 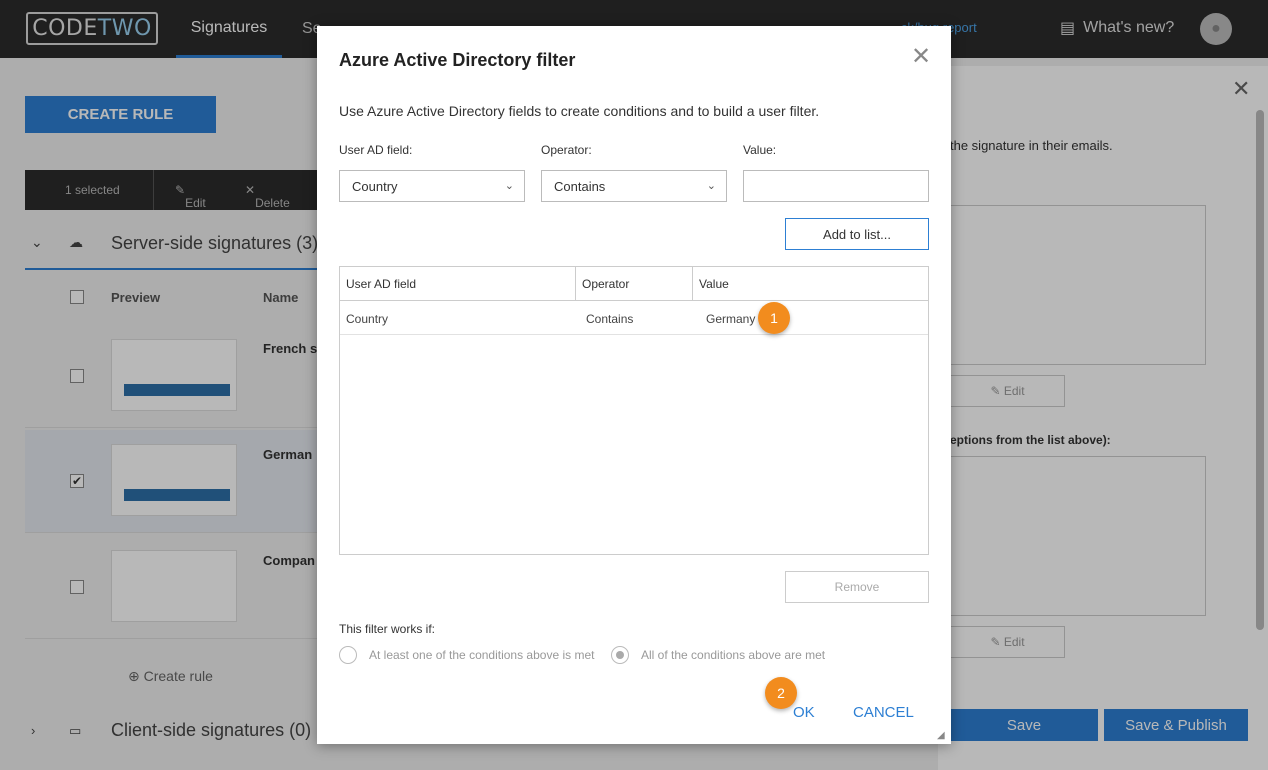 What do you see at coordinates (804, 712) in the screenshot?
I see `ok-button: OK` at bounding box center [804, 712].